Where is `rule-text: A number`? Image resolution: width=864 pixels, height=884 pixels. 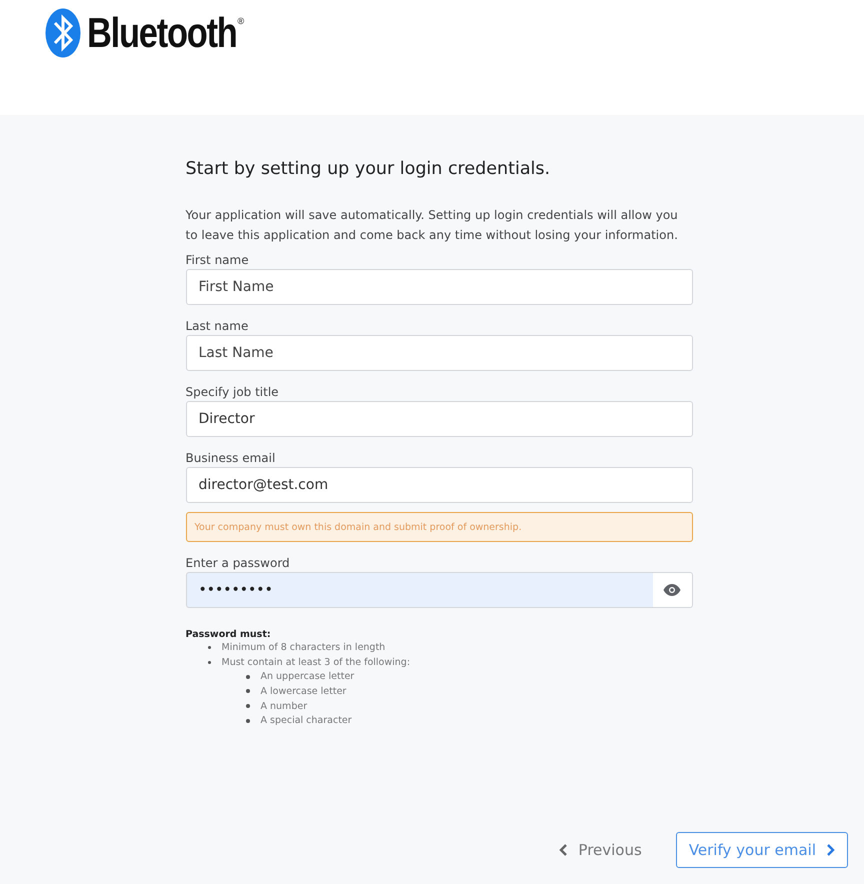 rule-text: A number is located at coordinates (284, 706).